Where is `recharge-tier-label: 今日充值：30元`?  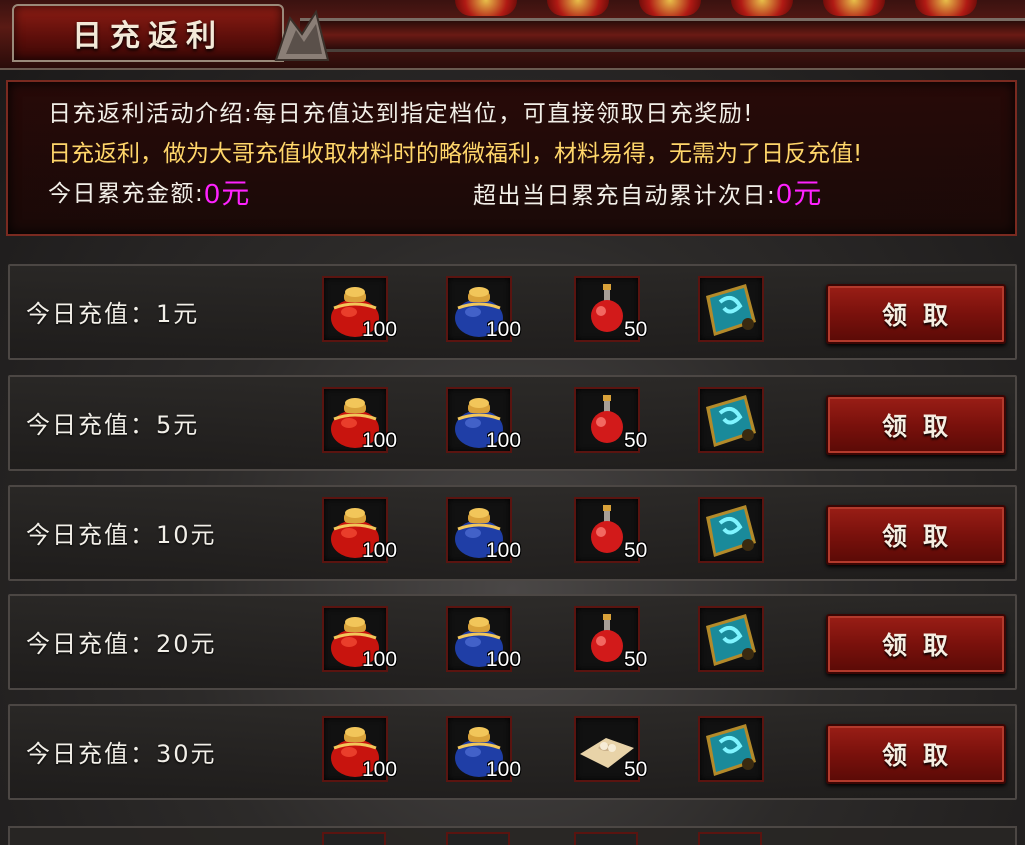
recharge-tier-label: 今日充值：30元 is located at coordinates (121, 754).